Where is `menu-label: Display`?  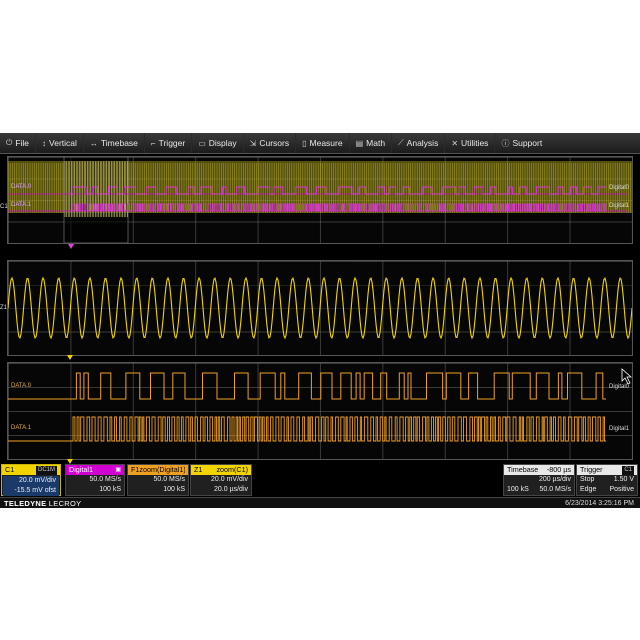
menu-label: Display is located at coordinates (222, 143).